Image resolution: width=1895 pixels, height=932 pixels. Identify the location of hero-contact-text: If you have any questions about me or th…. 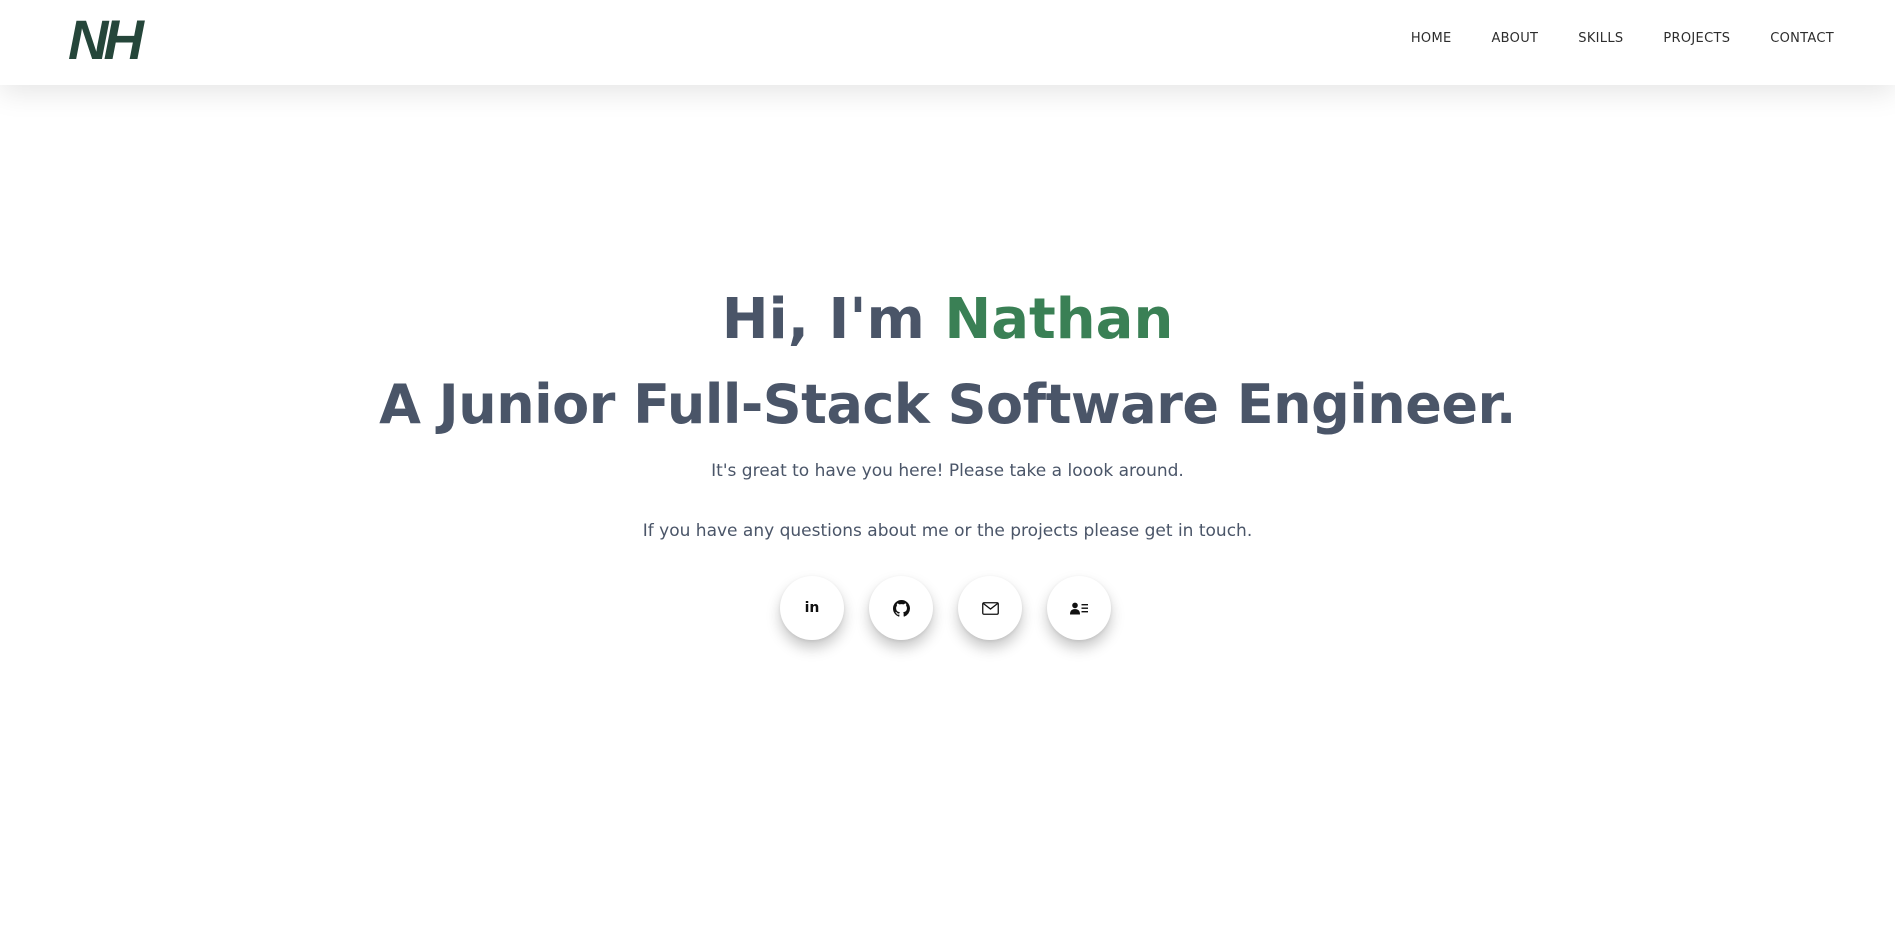
(947, 531).